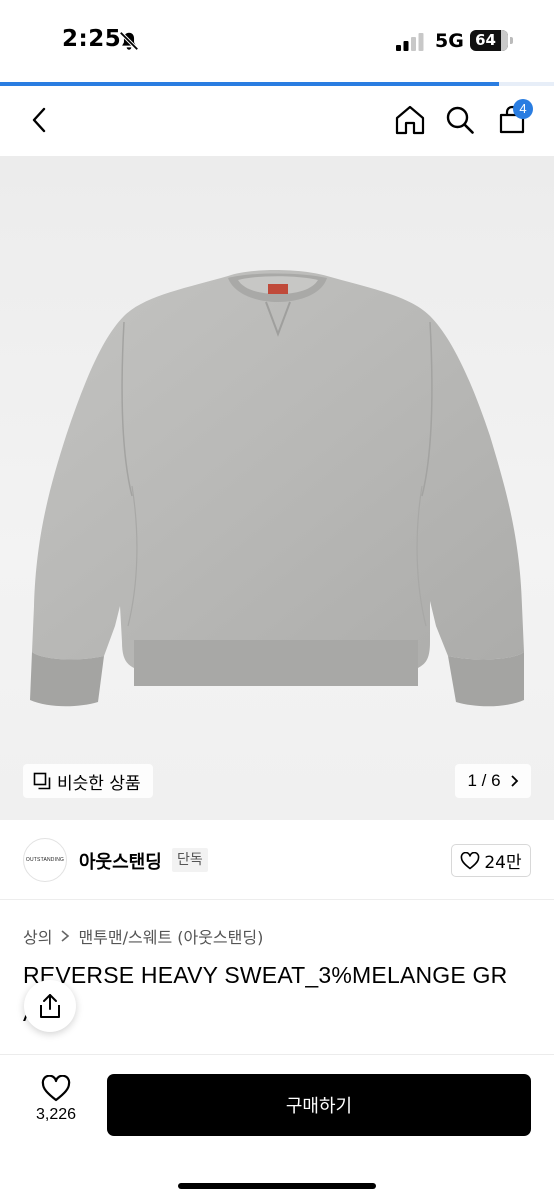 The width and height of the screenshot is (554, 1200). I want to click on back-button, so click(40, 120).